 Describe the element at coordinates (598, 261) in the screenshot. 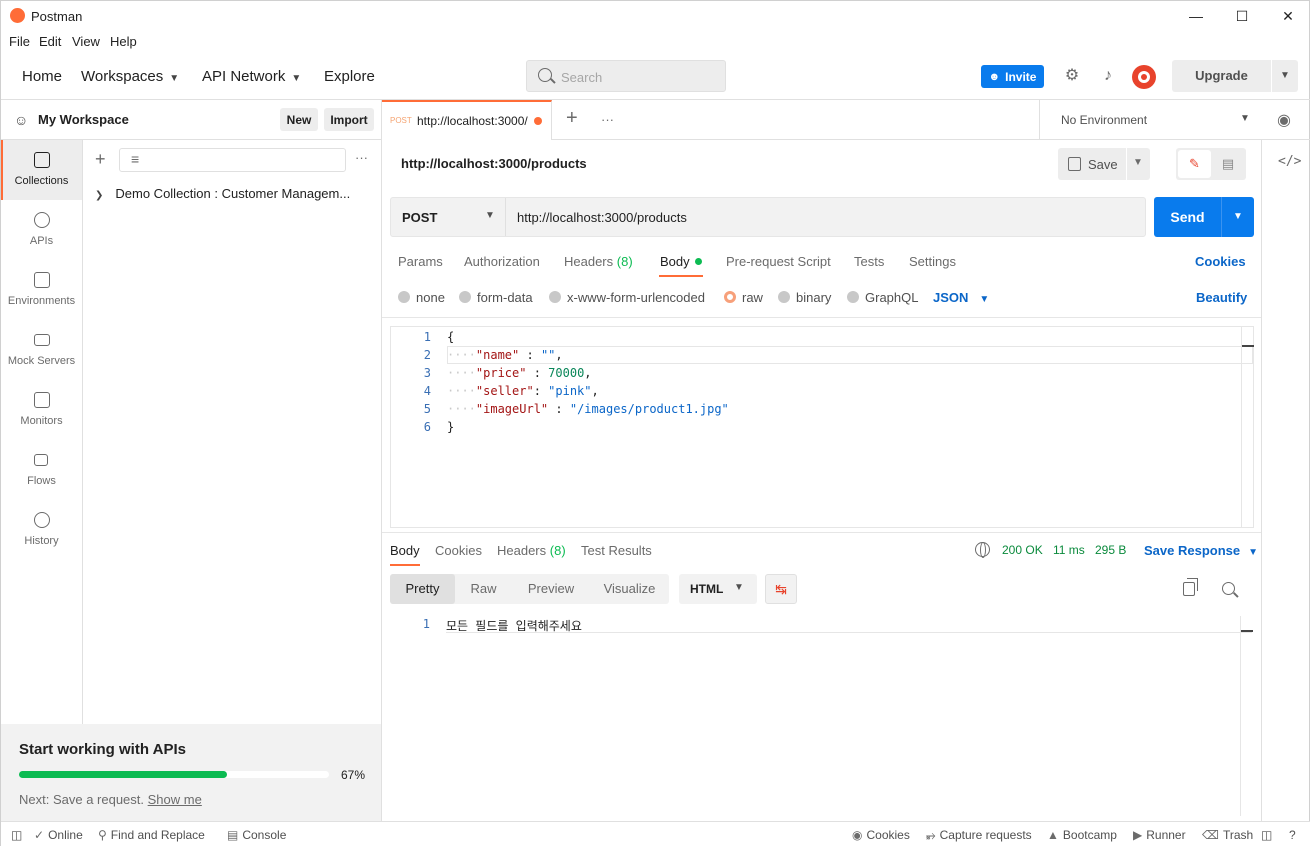

I see `tab-headers: Headers (8)` at that location.